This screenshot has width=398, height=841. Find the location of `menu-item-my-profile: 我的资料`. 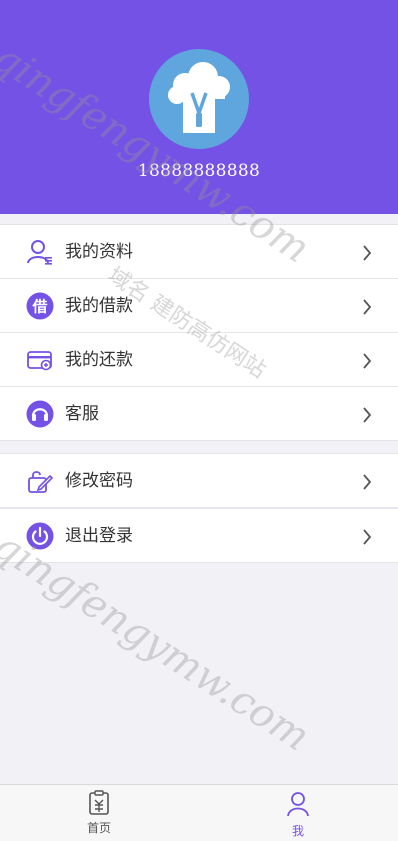

menu-item-my-profile: 我的资料 is located at coordinates (199, 252).